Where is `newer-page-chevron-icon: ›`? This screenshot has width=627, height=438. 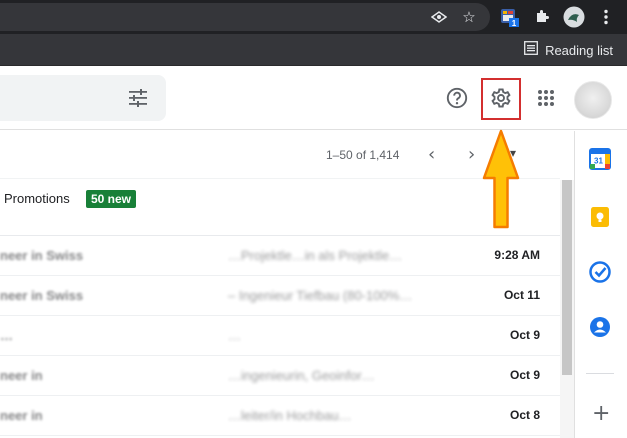 newer-page-chevron-icon: › is located at coordinates (471, 154).